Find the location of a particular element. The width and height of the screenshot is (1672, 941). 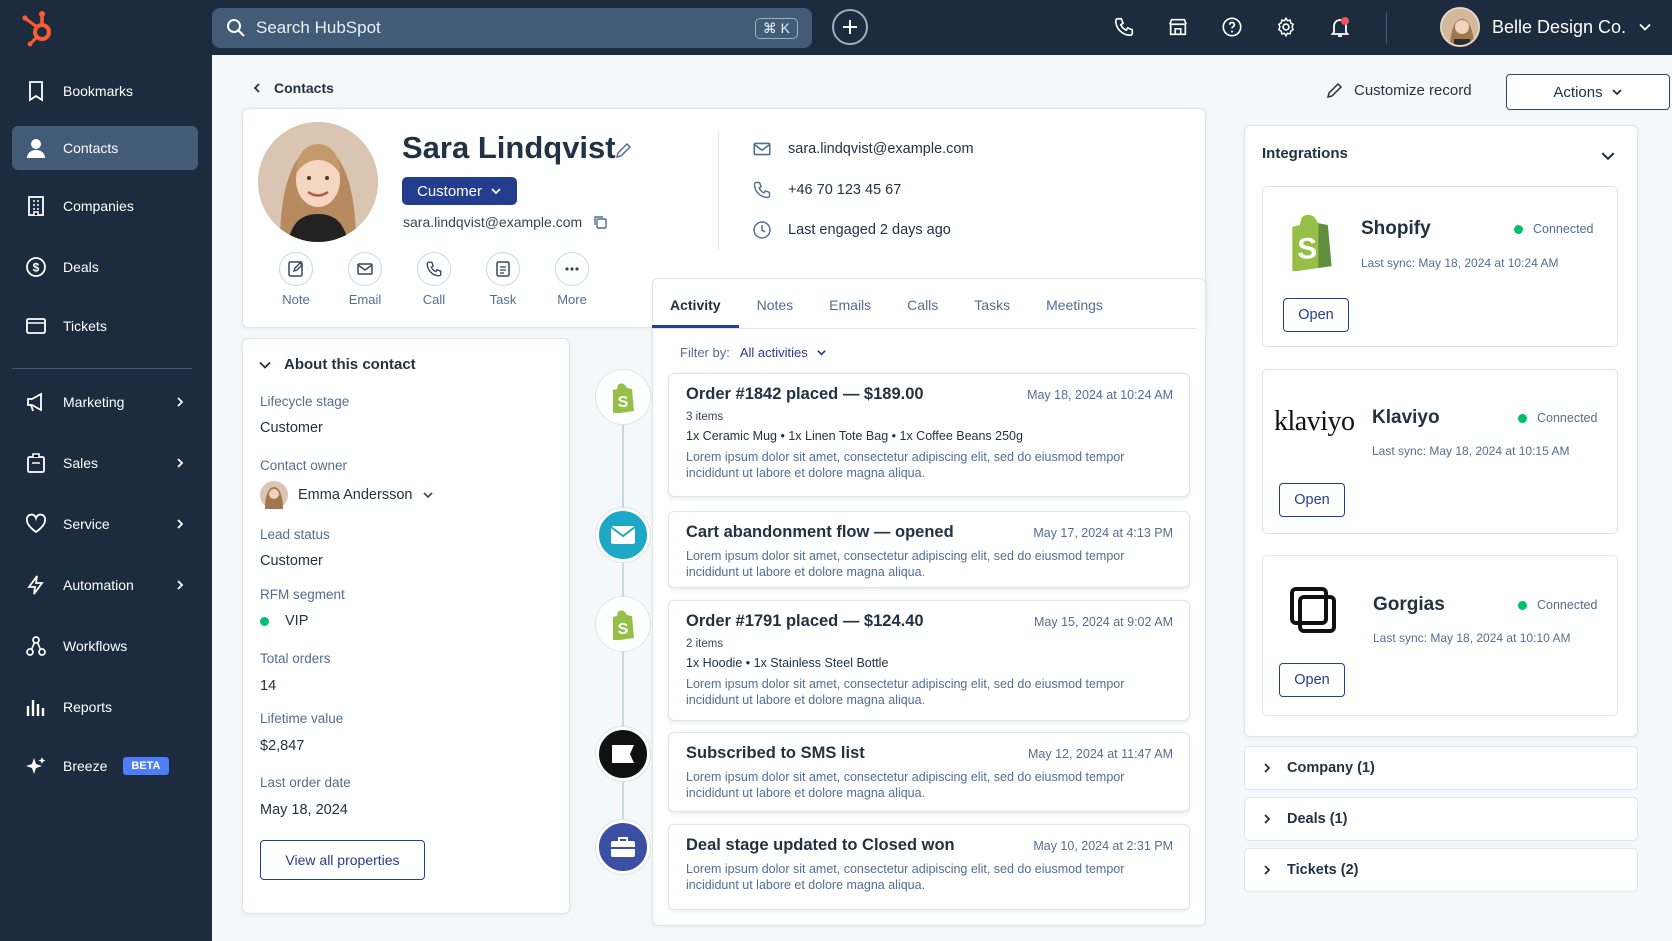

lifecycle-value: Customer is located at coordinates (291, 428).